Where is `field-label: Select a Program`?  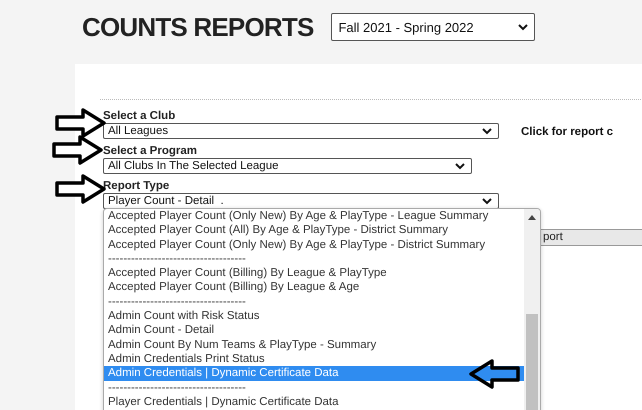
field-label: Select a Program is located at coordinates (150, 151).